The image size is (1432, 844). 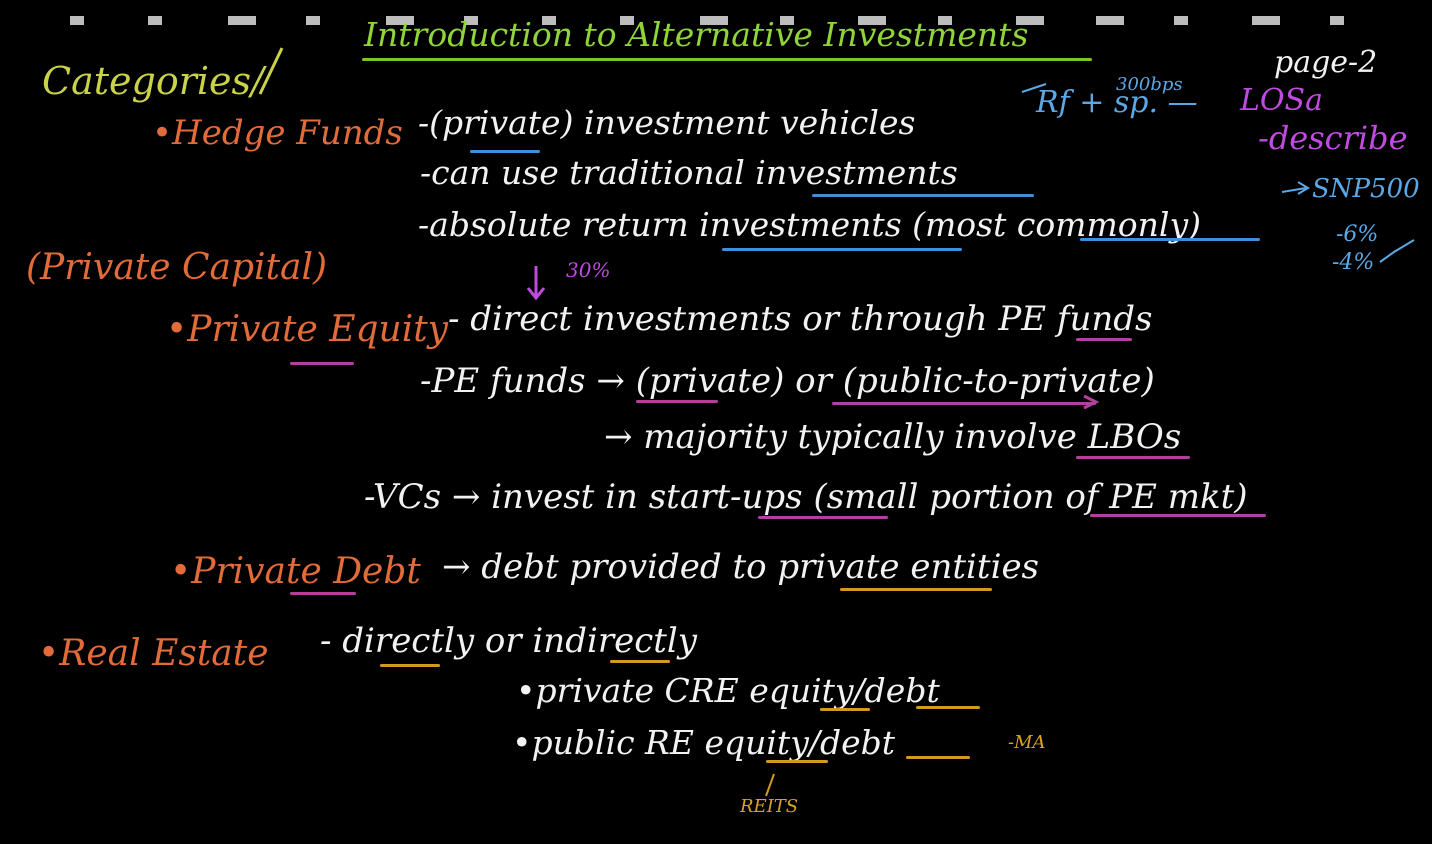 I want to click on bps-note: 300bps, so click(x=1149, y=84).